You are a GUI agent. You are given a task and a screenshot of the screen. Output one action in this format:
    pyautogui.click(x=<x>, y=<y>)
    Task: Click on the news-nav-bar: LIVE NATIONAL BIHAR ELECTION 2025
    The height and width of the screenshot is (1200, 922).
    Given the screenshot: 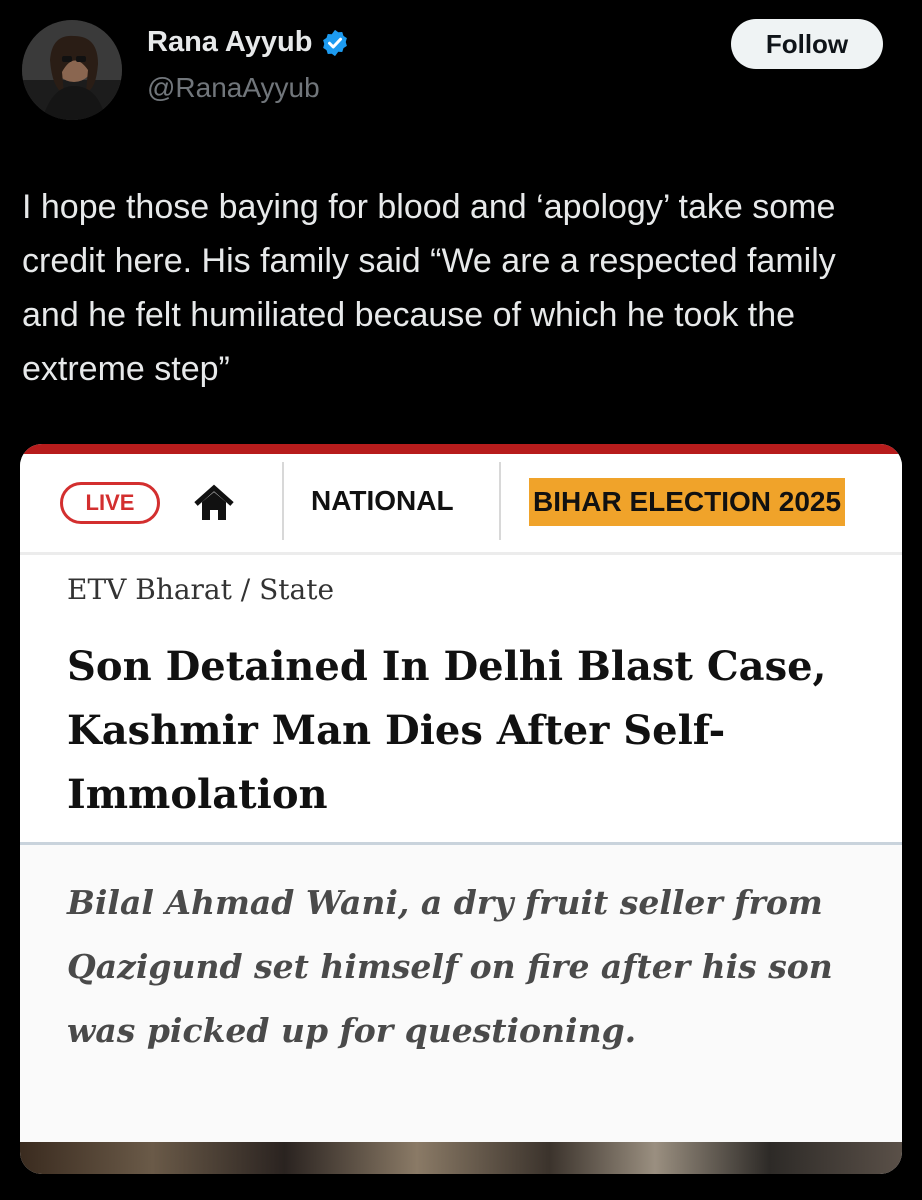 What is the action you would take?
    pyautogui.click(x=461, y=504)
    